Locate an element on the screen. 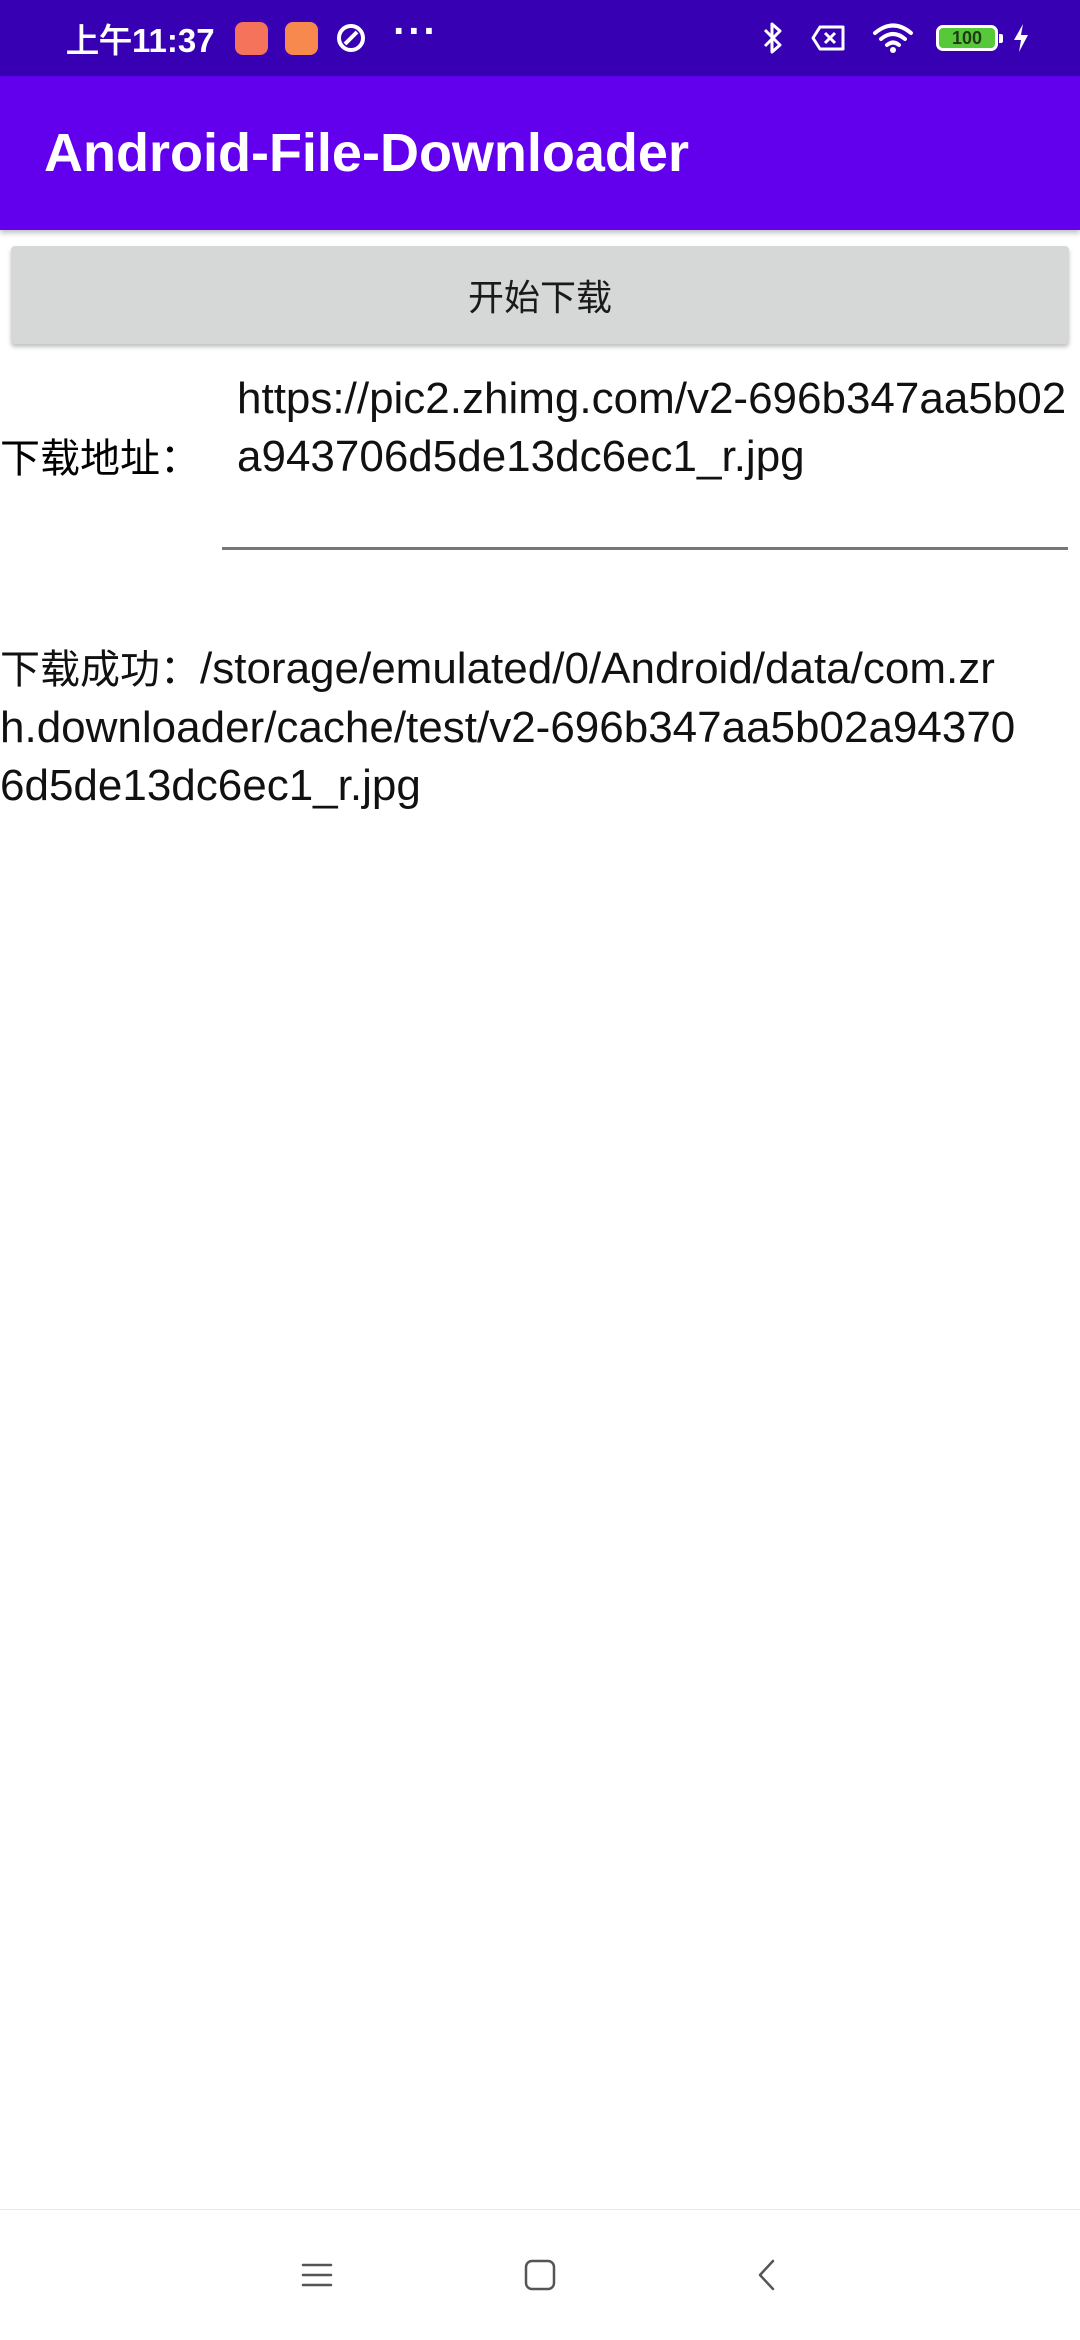 The height and width of the screenshot is (2340, 1080). more-notifications-icon: ··· is located at coordinates (415, 31).